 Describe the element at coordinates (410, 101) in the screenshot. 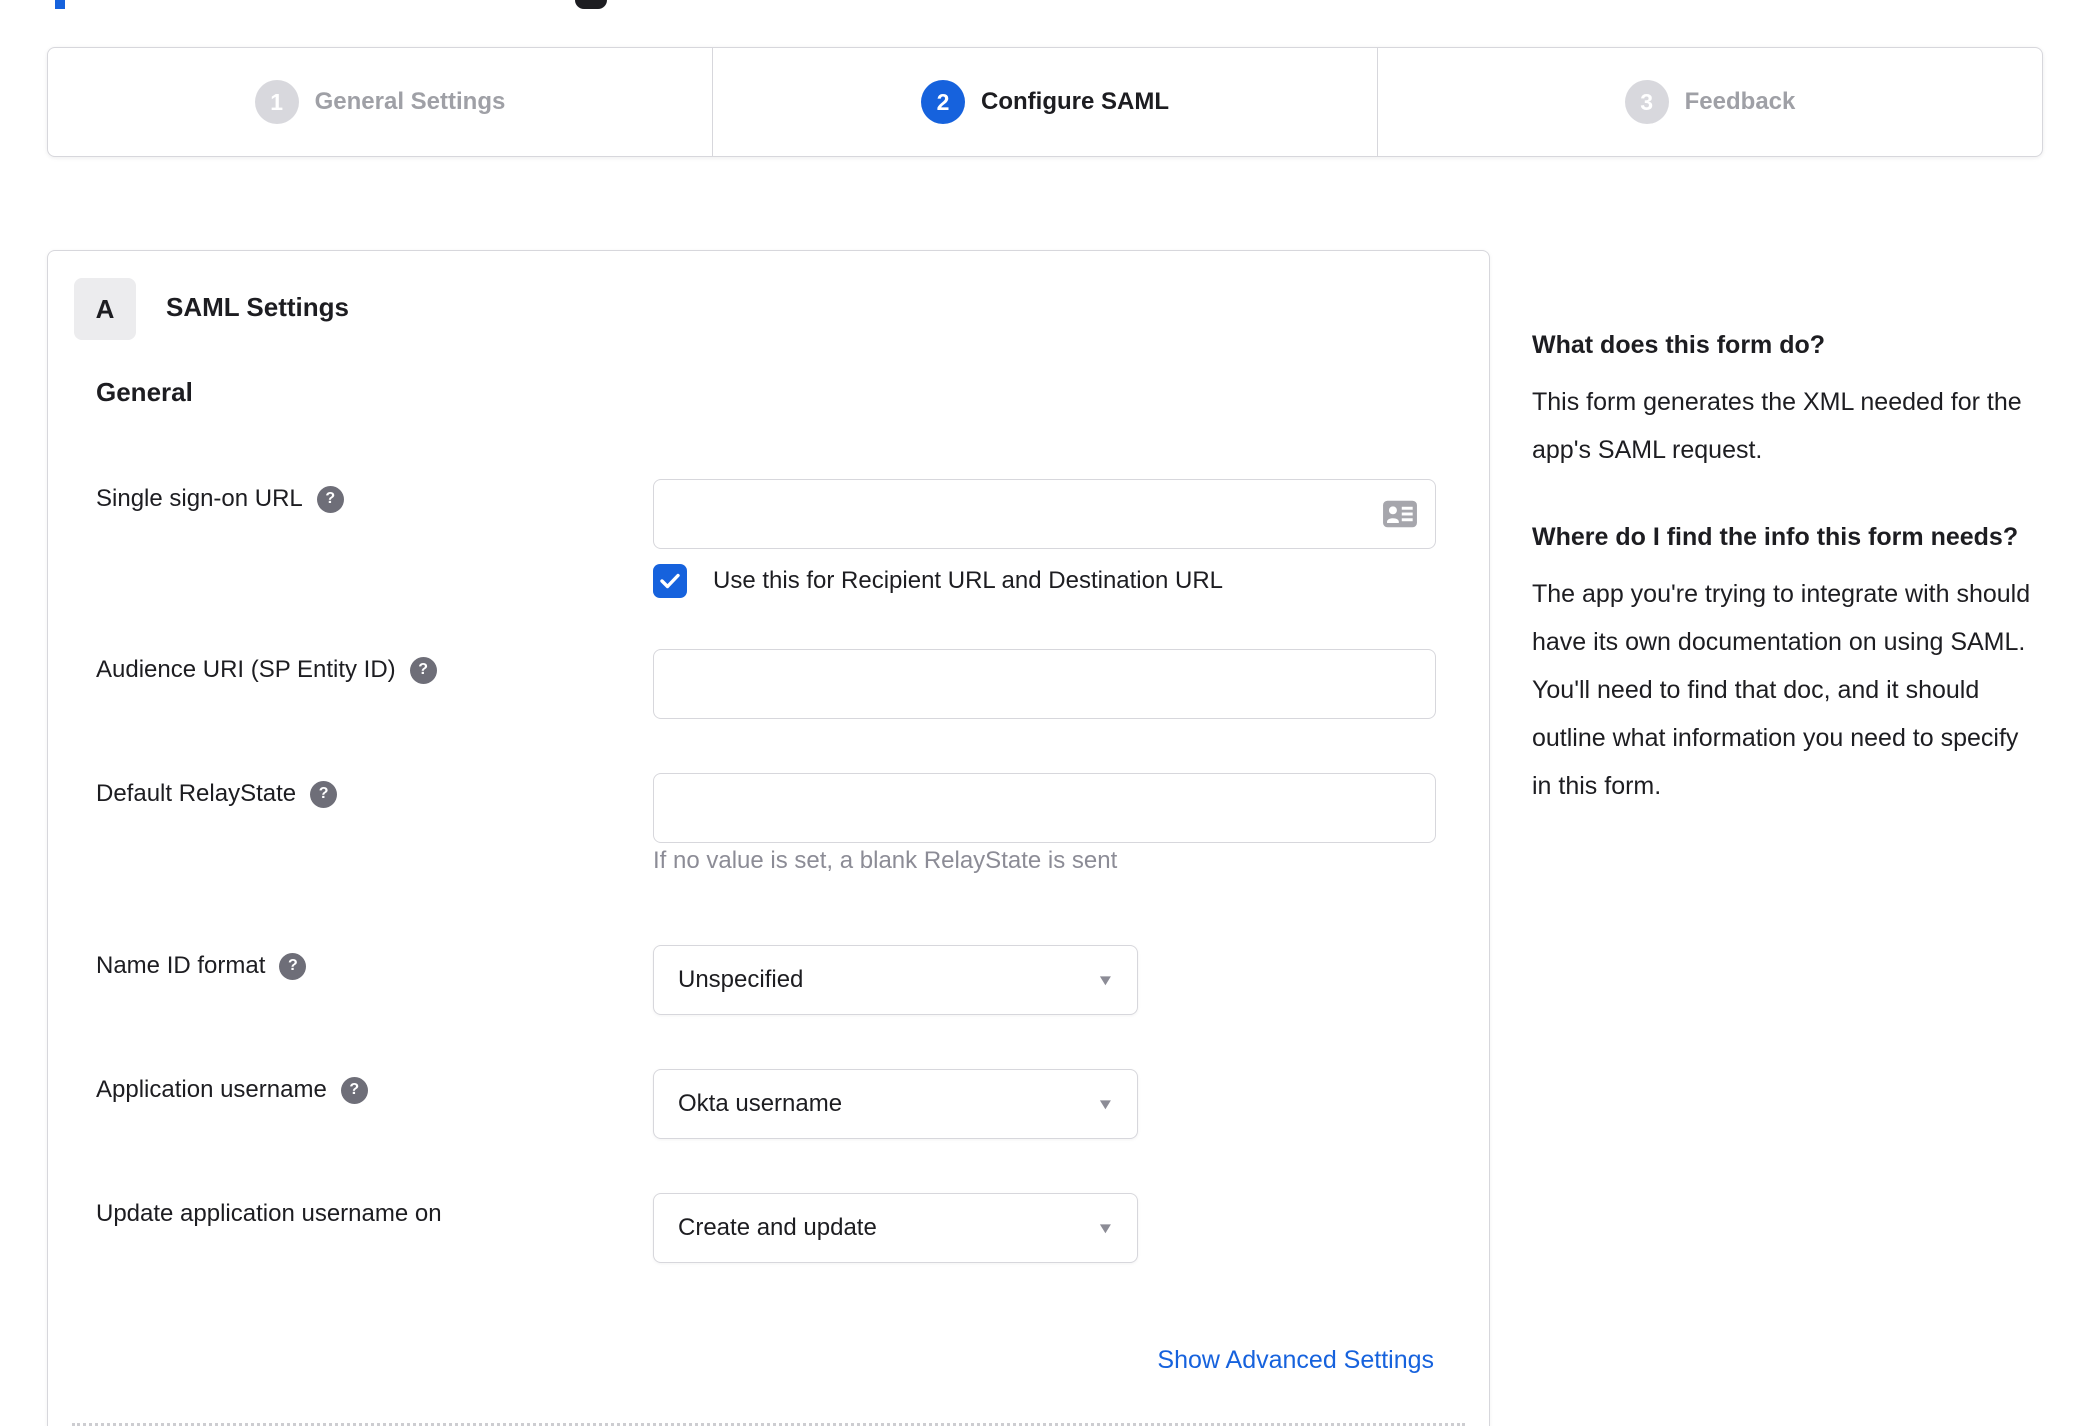

I see `step-label: General Settings` at that location.